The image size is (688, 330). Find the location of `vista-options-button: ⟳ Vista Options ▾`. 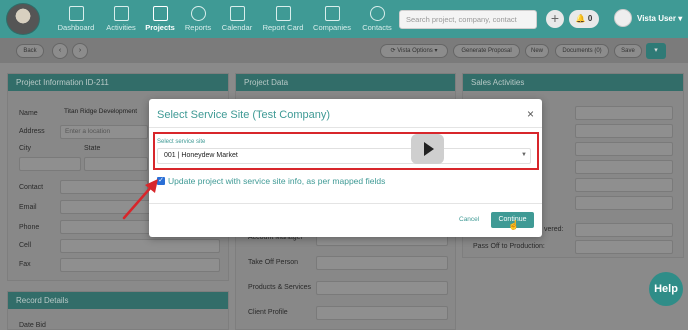

vista-options-button: ⟳ Vista Options ▾ is located at coordinates (414, 51).